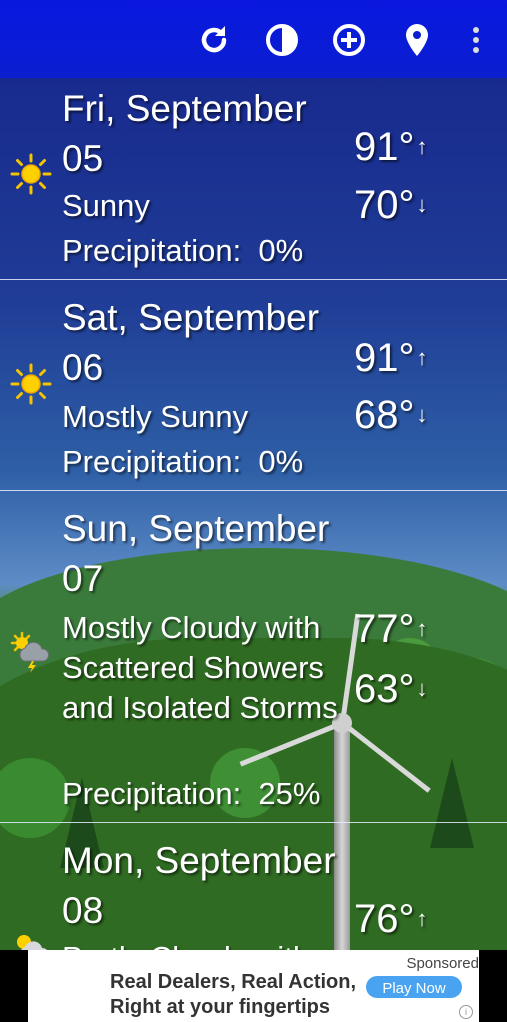  I want to click on forecast-condition: Sunny, so click(106, 205).